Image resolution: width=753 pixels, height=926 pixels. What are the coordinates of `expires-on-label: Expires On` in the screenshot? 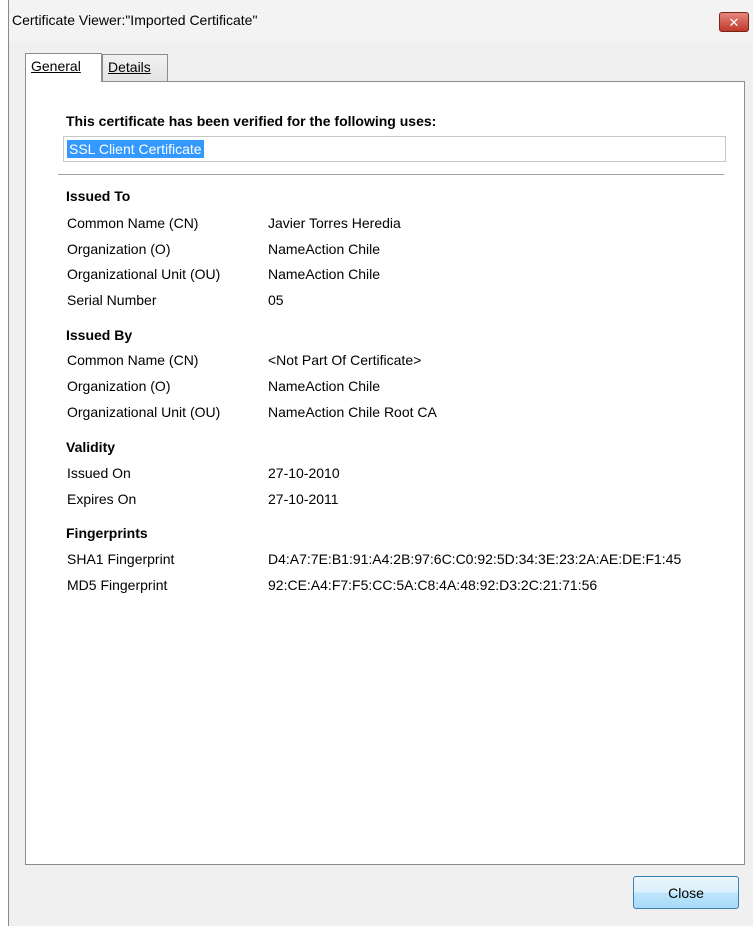 It's located at (102, 499).